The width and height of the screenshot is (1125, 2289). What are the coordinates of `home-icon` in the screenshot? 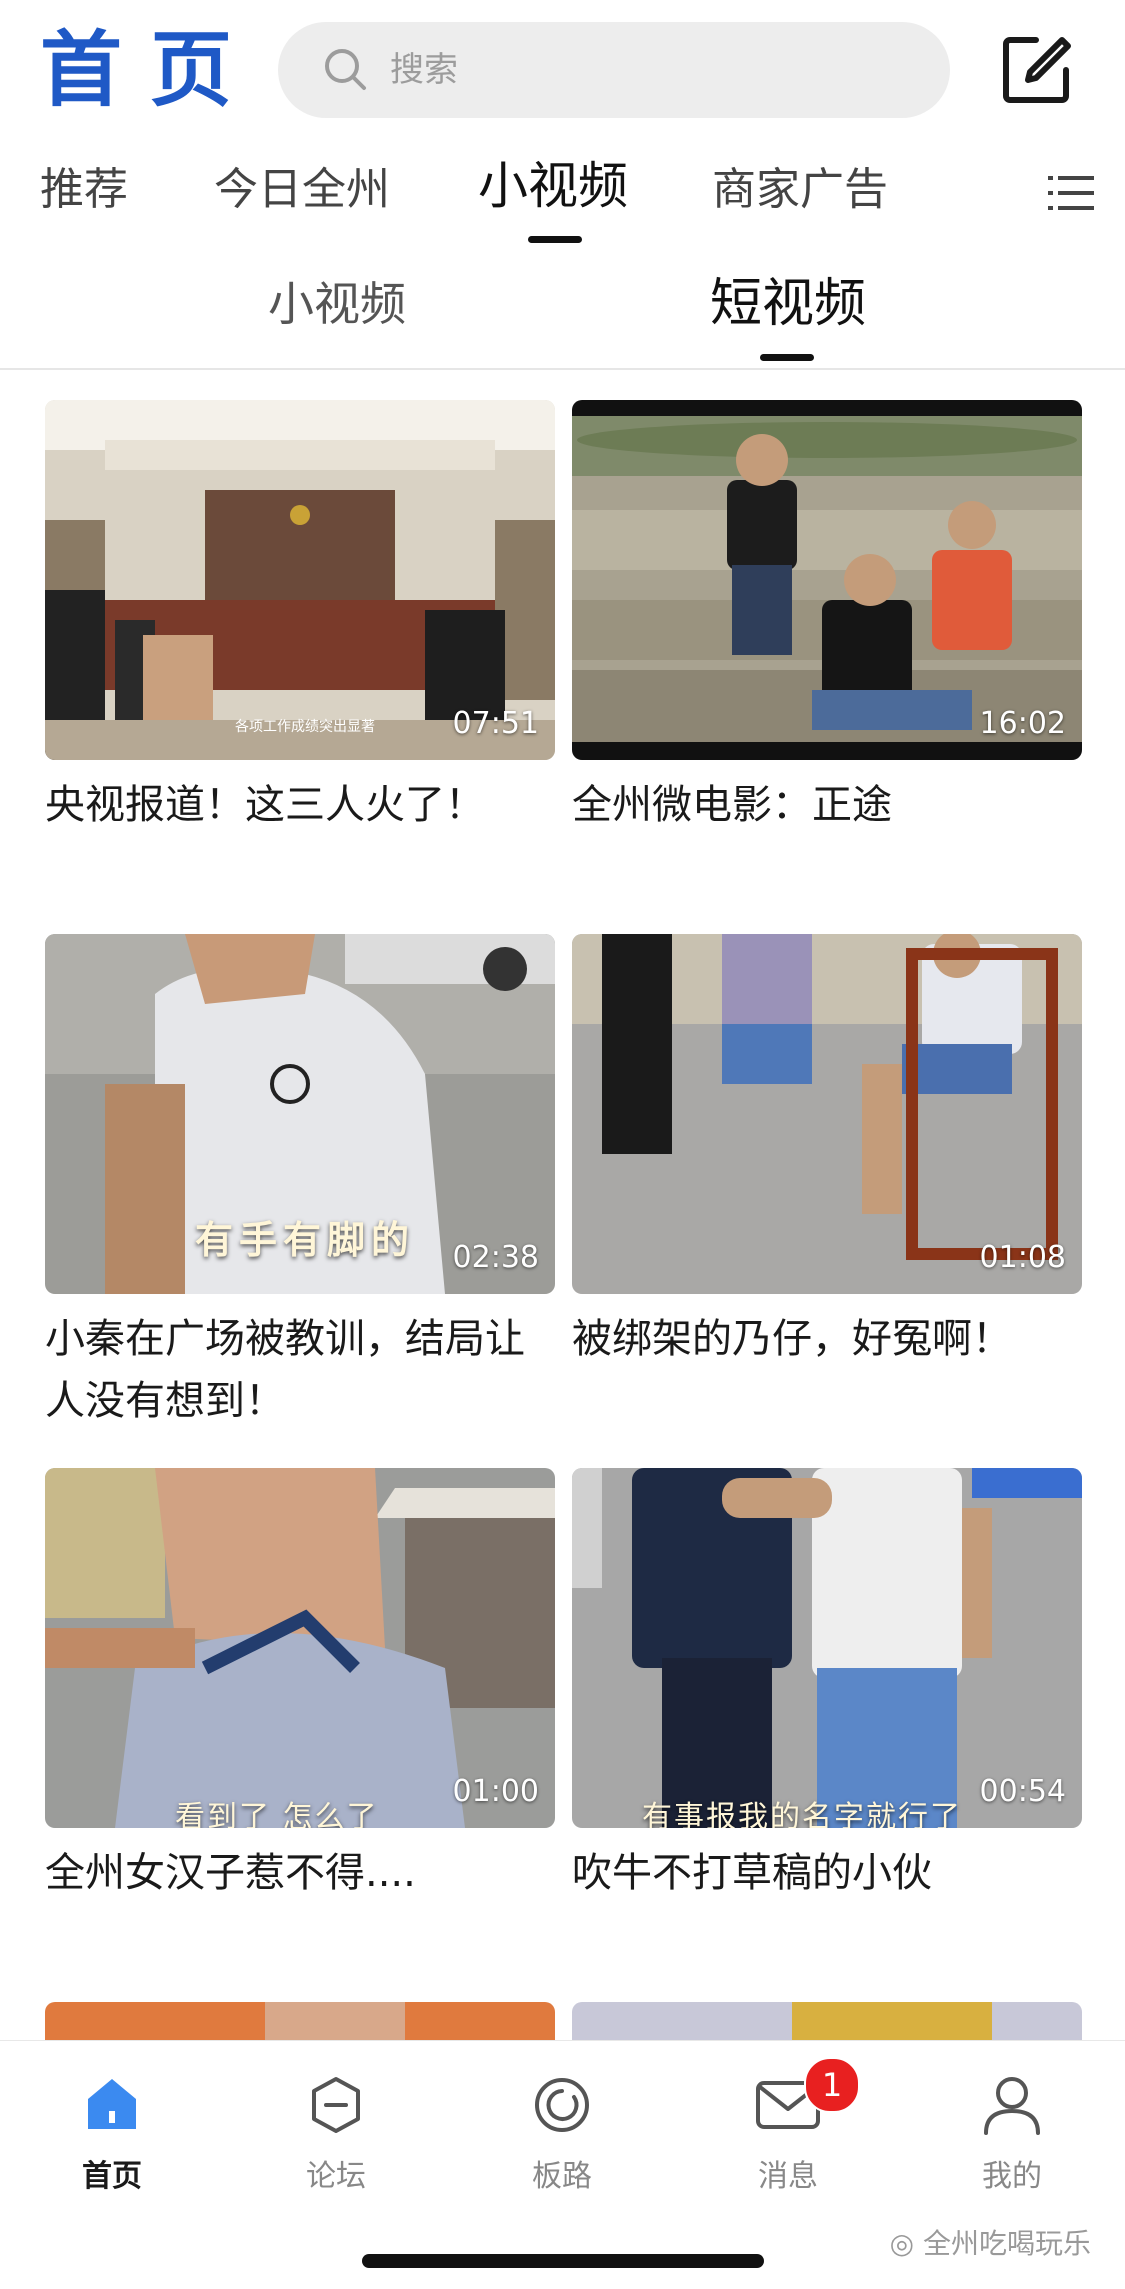 It's located at (112, 2104).